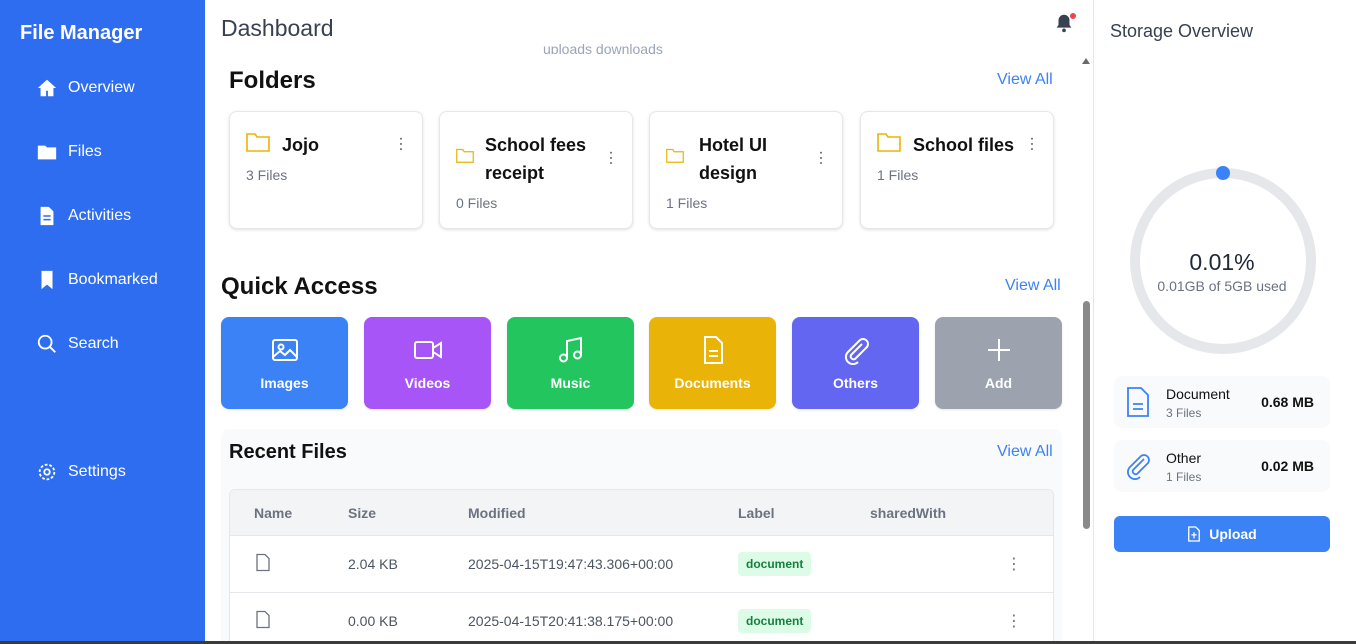 Image resolution: width=1356 pixels, height=644 pixels. I want to click on folder-file-count: 3 Files, so click(267, 175).